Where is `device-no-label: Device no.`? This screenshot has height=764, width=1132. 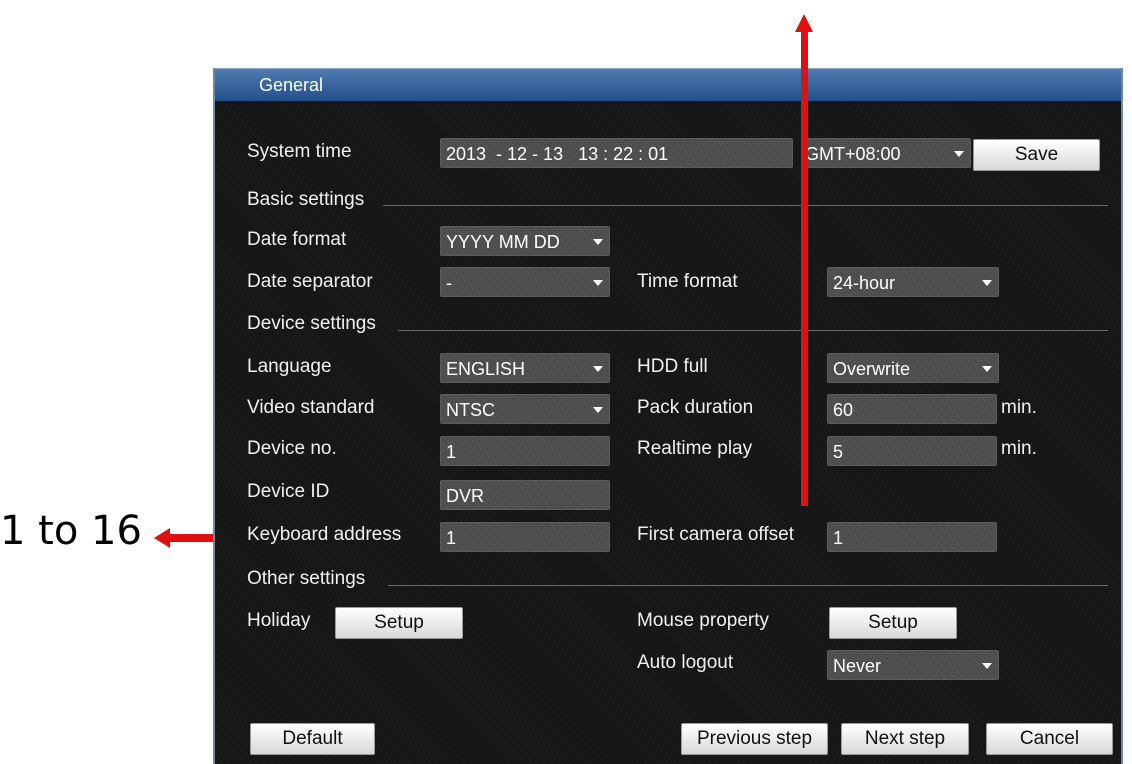 device-no-label: Device no. is located at coordinates (292, 448).